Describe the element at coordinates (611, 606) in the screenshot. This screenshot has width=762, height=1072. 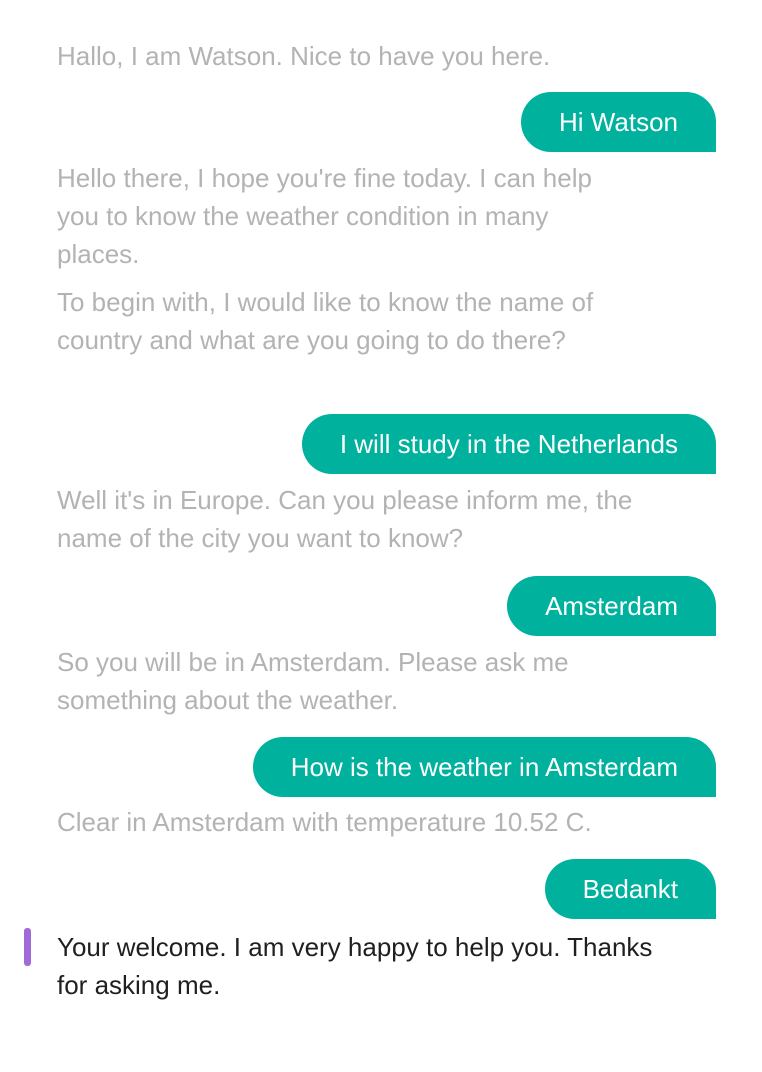
I see `user-message: Amsterdam` at that location.